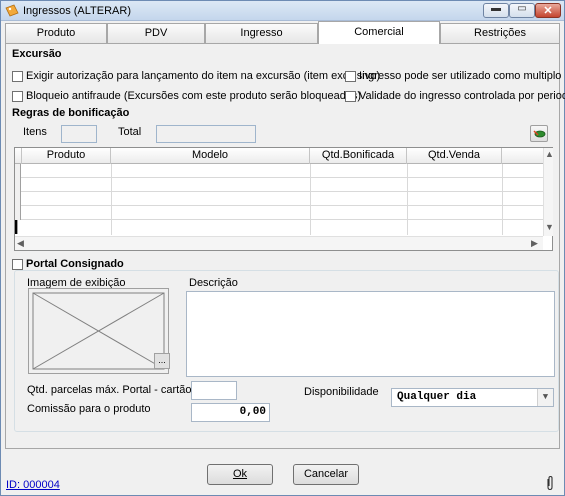  What do you see at coordinates (454, 156) in the screenshot?
I see `column-header-qtd-venda: Qtd.Venda` at bounding box center [454, 156].